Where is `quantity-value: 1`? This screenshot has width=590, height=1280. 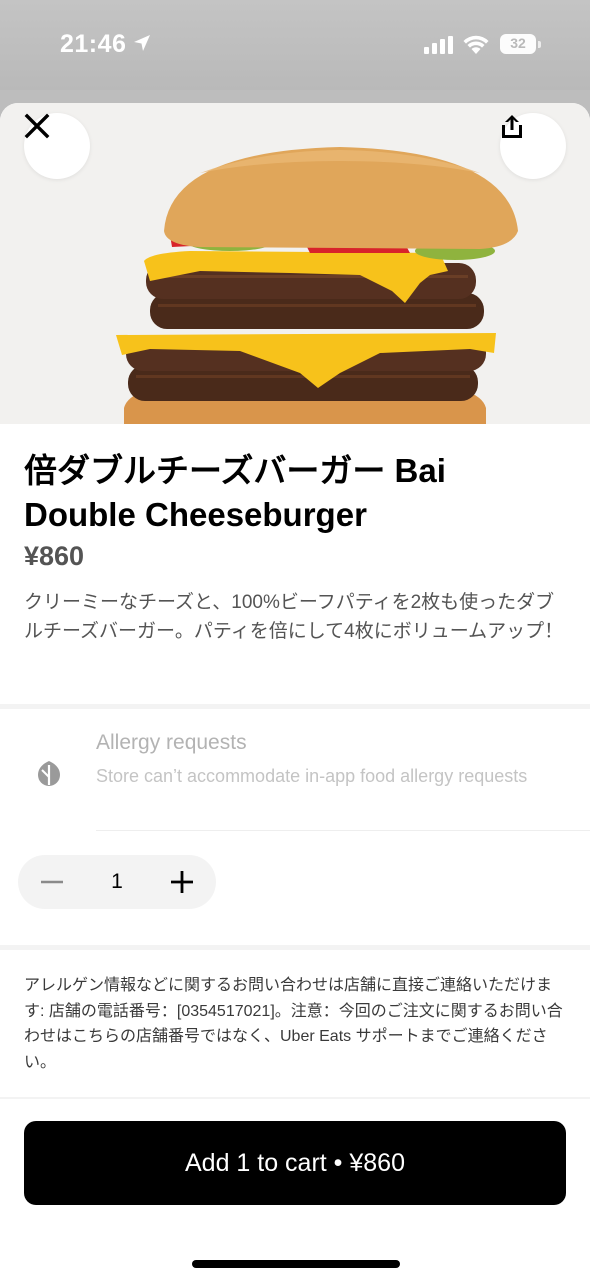 quantity-value: 1 is located at coordinates (117, 881).